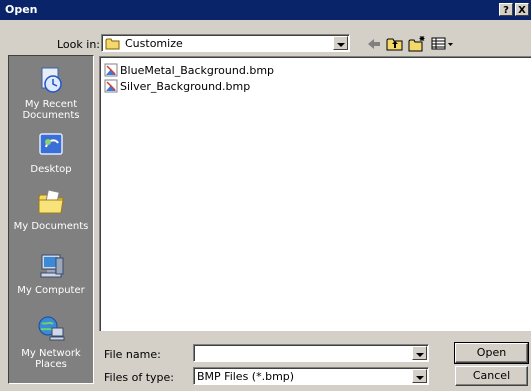  Describe the element at coordinates (52, 266) in the screenshot. I see `my-computer-icon` at that location.